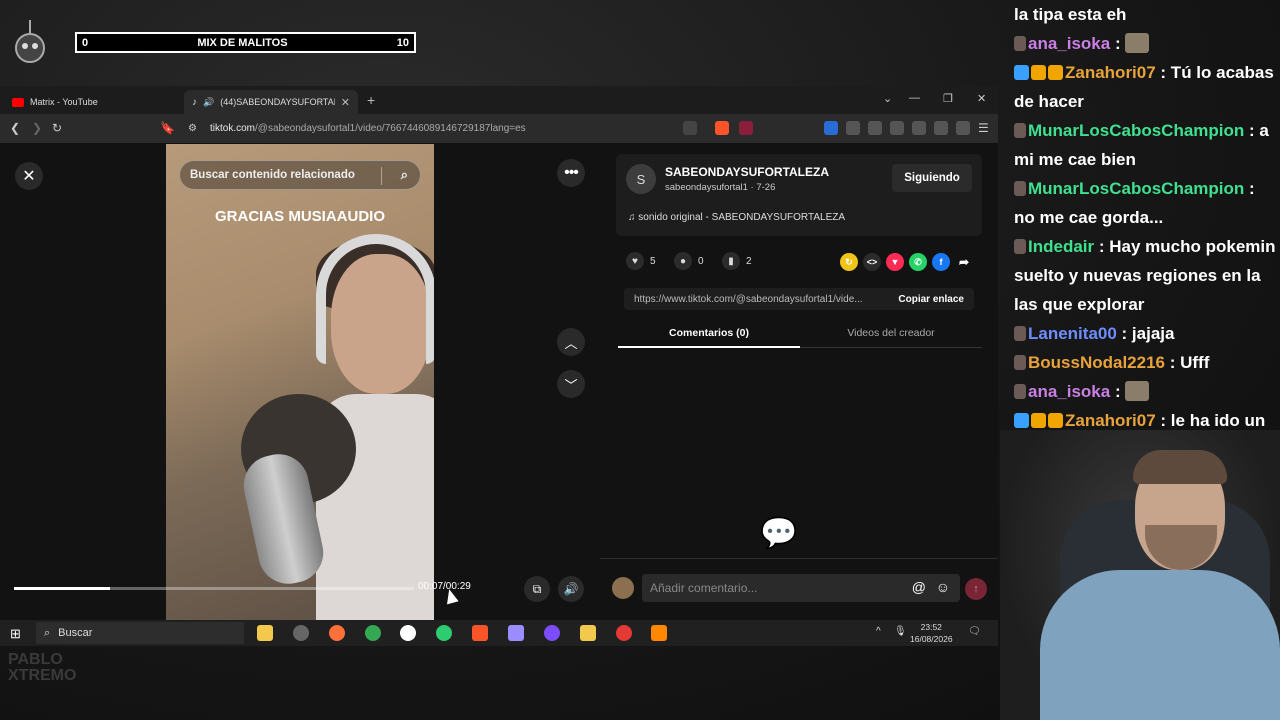  I want to click on wallet-icon, so click(919, 128).